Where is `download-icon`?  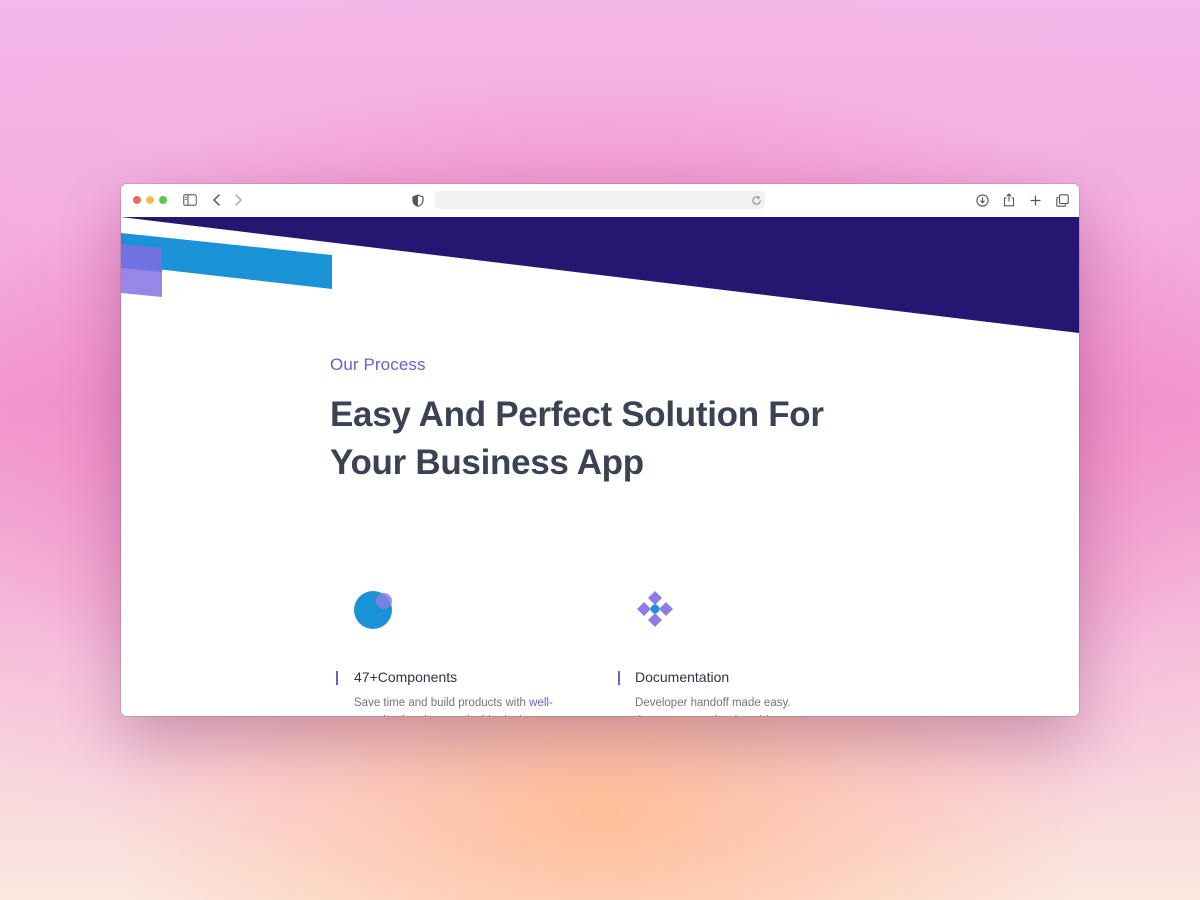
download-icon is located at coordinates (982, 200).